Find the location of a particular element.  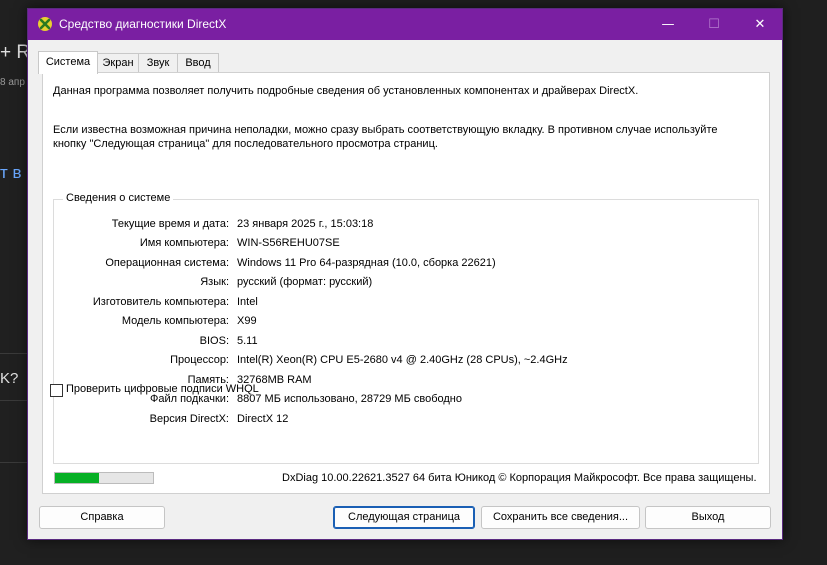

info-row: Версия DirectX: DirectX 12 is located at coordinates (404, 421).